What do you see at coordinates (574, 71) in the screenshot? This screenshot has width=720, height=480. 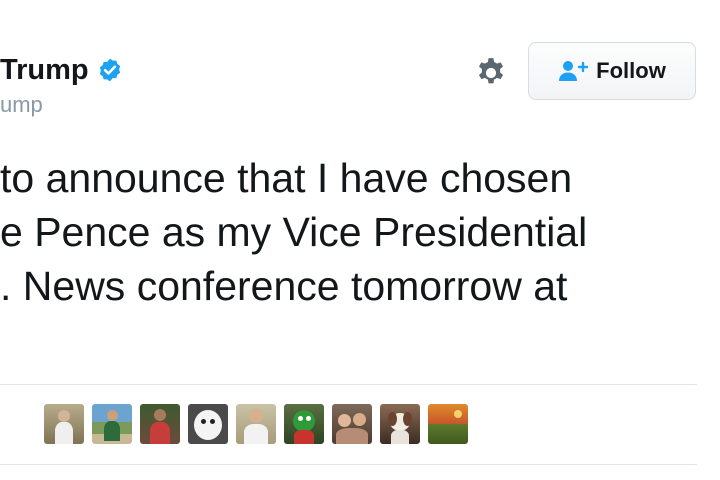 I see `person-add-icon` at bounding box center [574, 71].